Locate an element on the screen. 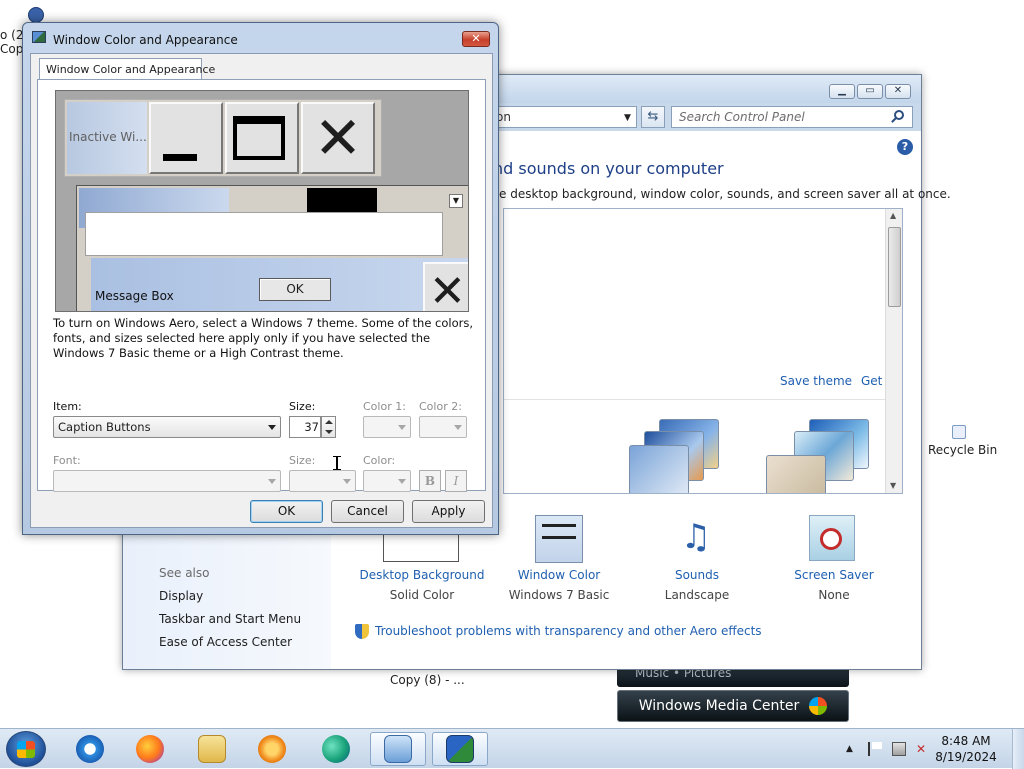  theme-thumbnail-selected is located at coordinates (659, 469).